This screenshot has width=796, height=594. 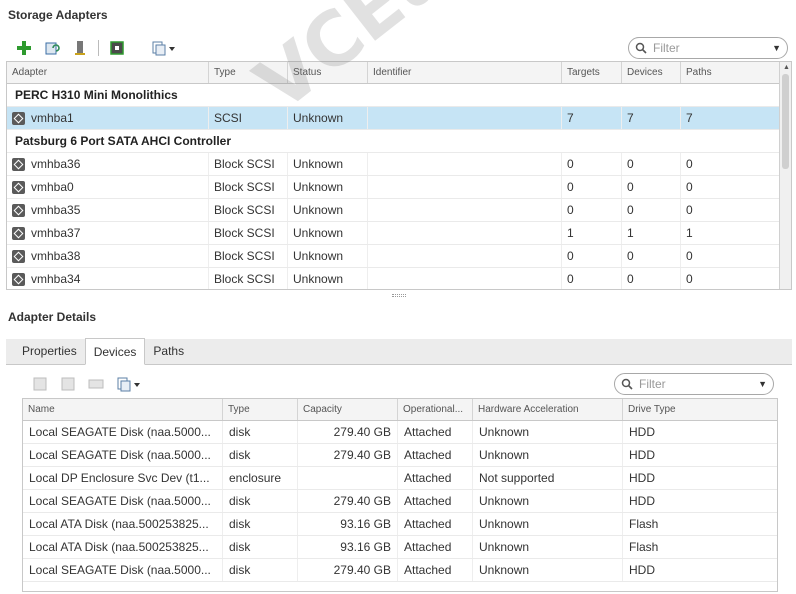 What do you see at coordinates (651, 233) in the screenshot?
I see `cell-devices: 1` at bounding box center [651, 233].